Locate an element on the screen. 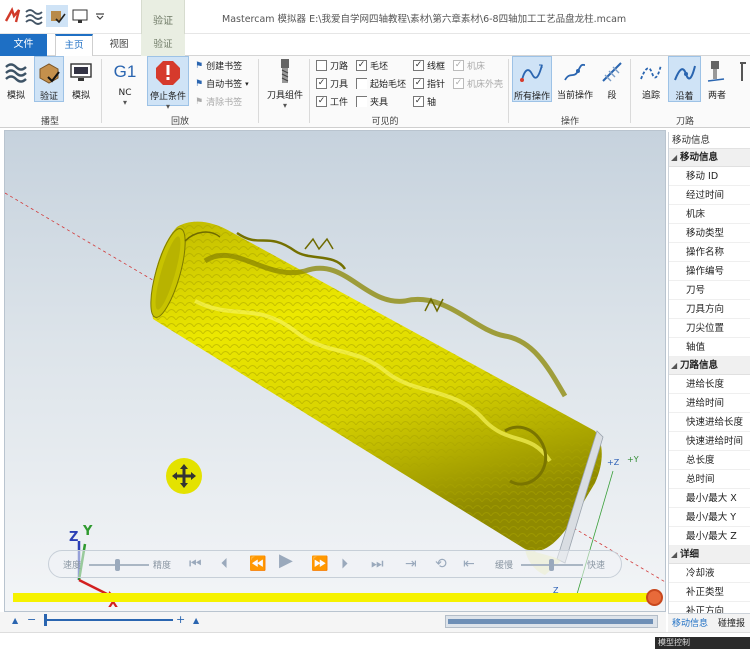 The height and width of the screenshot is (649, 750). go-to-end-icon: ⏭ is located at coordinates (377, 564).